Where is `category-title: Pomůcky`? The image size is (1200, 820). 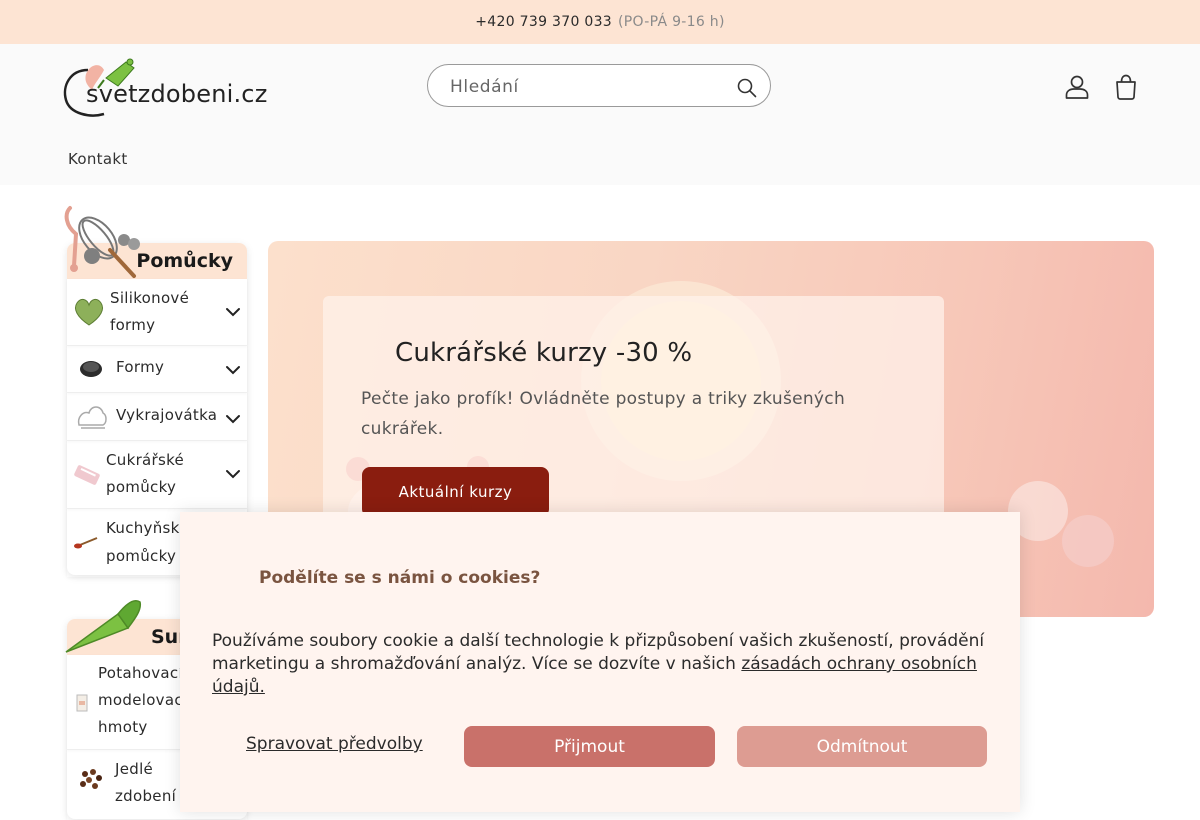
category-title: Pomůcky is located at coordinates (184, 261).